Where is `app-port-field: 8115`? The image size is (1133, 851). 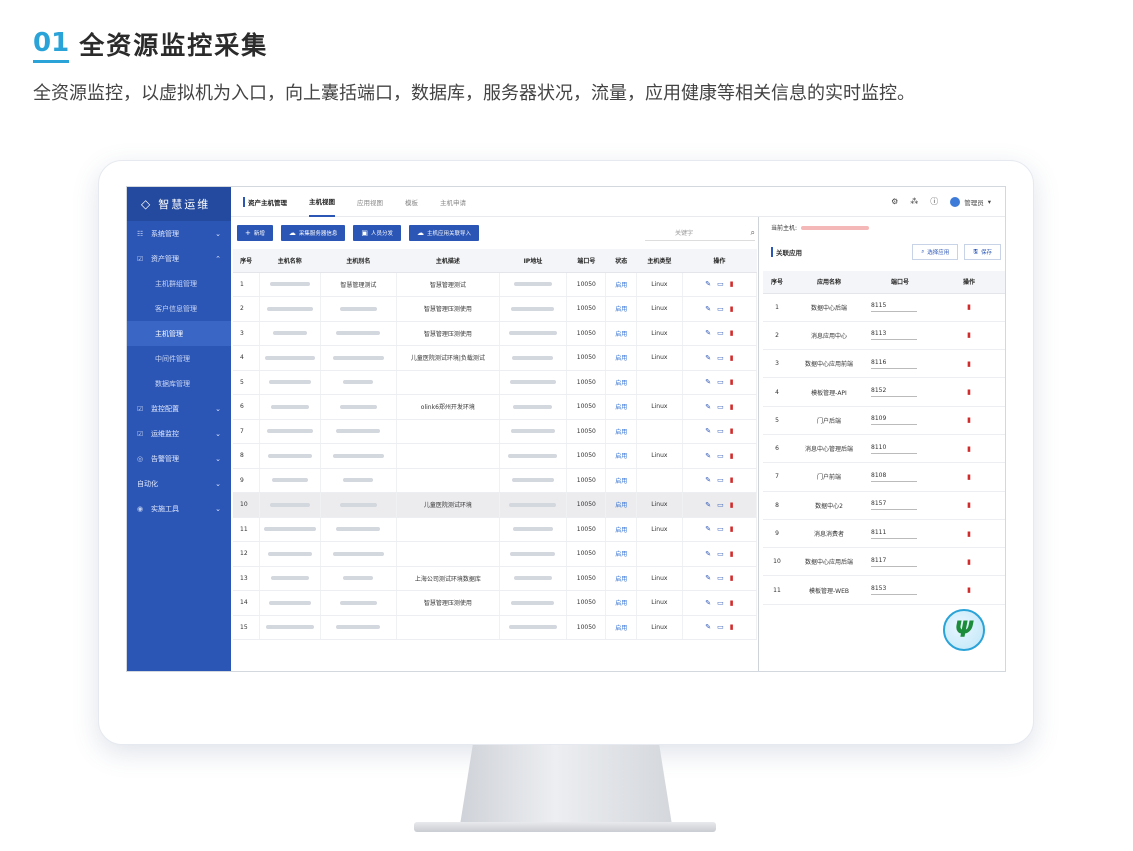 app-port-field: 8115 is located at coordinates (900, 307).